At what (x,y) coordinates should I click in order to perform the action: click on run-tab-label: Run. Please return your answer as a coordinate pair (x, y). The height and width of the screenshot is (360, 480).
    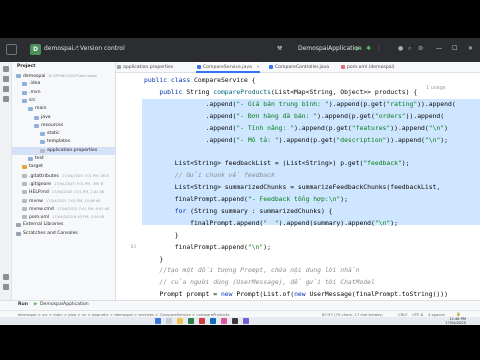
    Looking at the image, I should click on (23, 304).